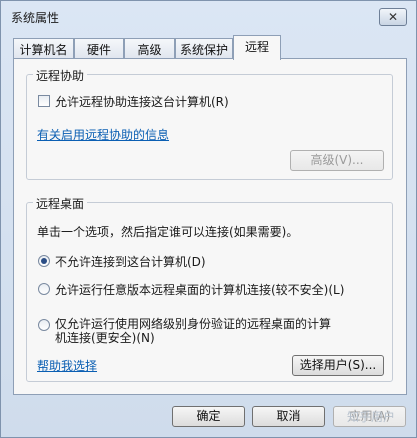 The width and height of the screenshot is (417, 438). What do you see at coordinates (371, 417) in the screenshot?
I see `watermark: 知乎用户` at bounding box center [371, 417].